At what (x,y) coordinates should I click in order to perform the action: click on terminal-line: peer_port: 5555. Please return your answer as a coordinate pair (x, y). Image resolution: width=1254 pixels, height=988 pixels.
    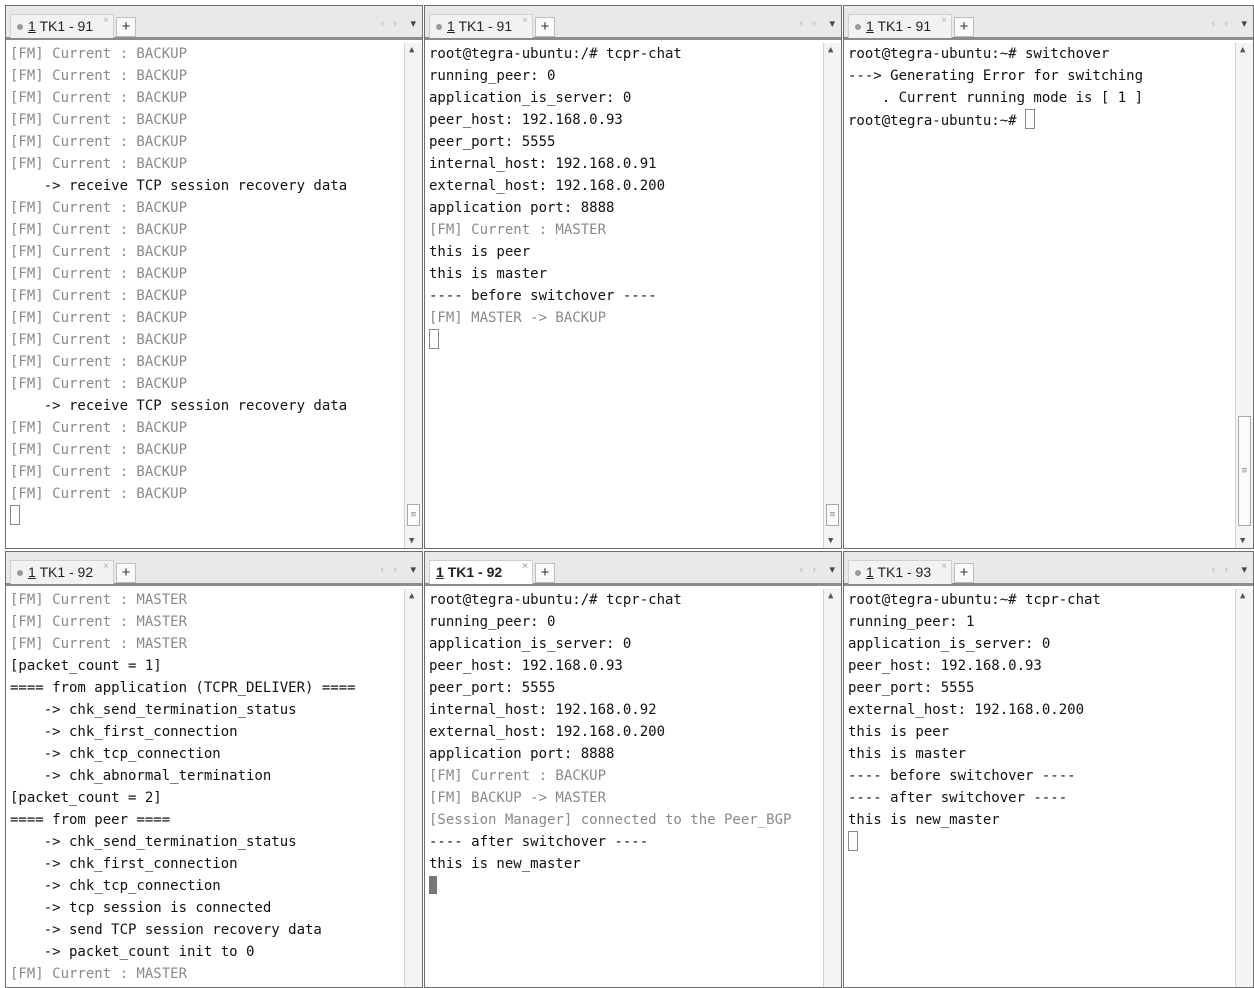
    Looking at the image, I should click on (623, 688).